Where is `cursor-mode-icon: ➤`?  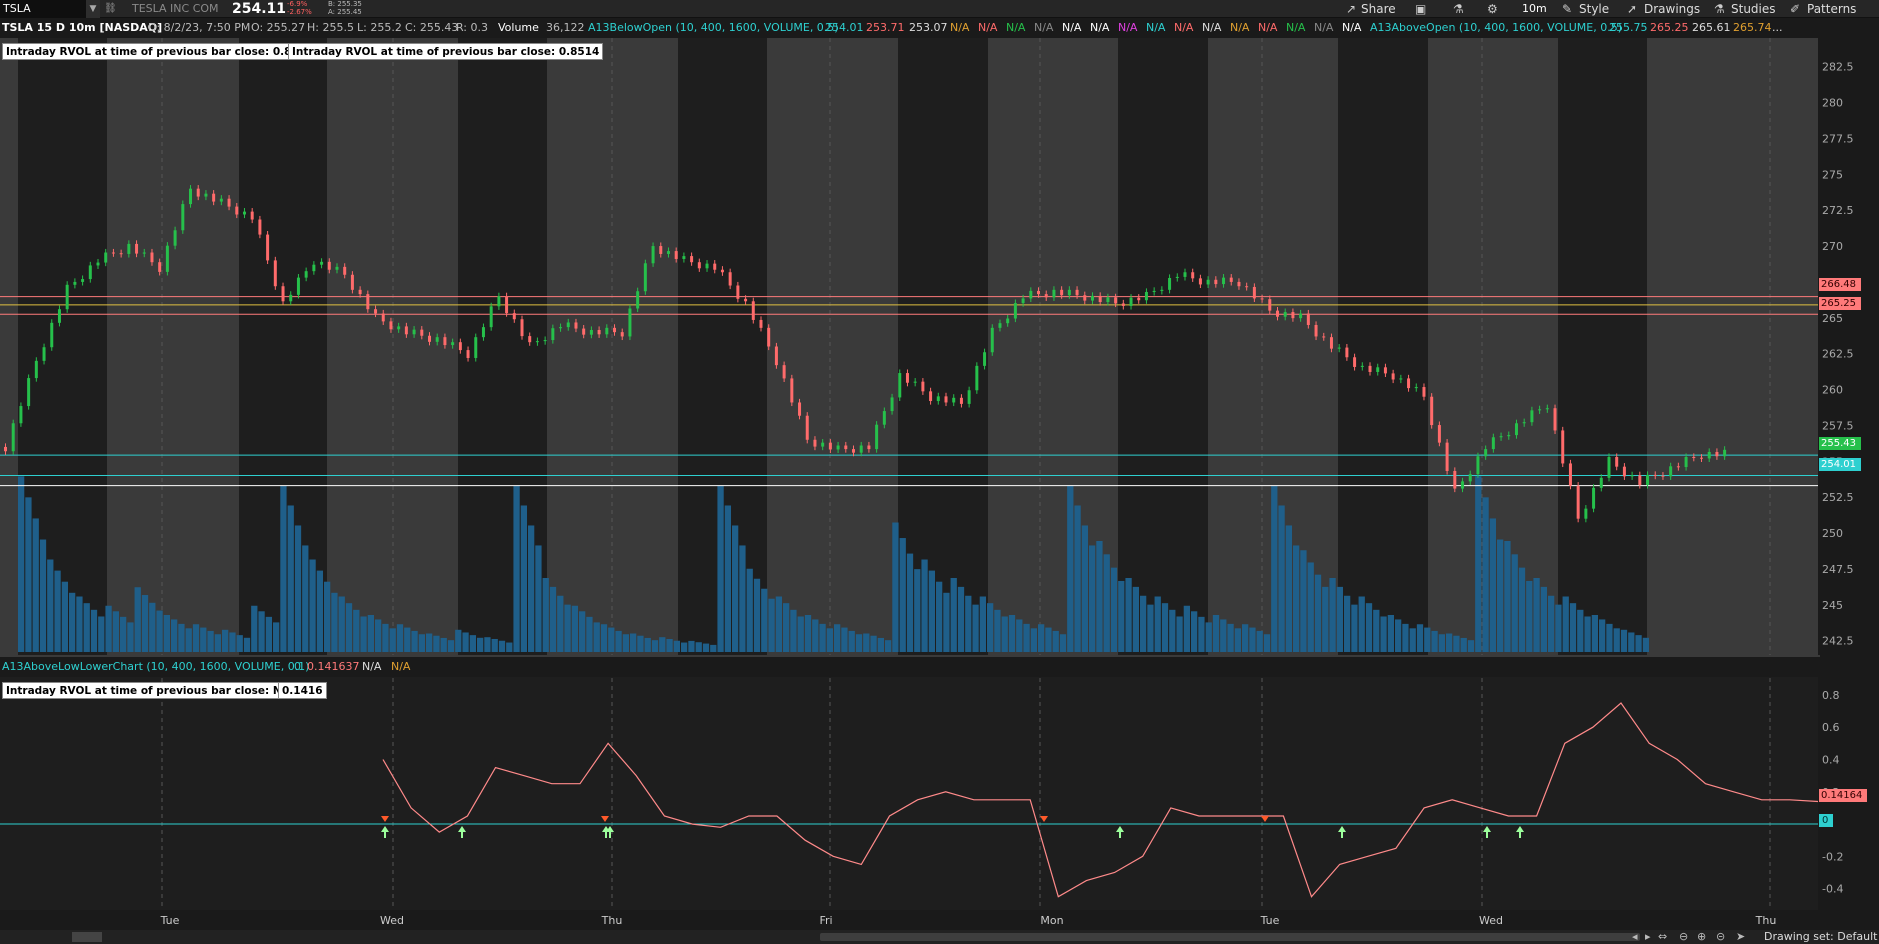
cursor-mode-icon: ➤ is located at coordinates (1740, 937).